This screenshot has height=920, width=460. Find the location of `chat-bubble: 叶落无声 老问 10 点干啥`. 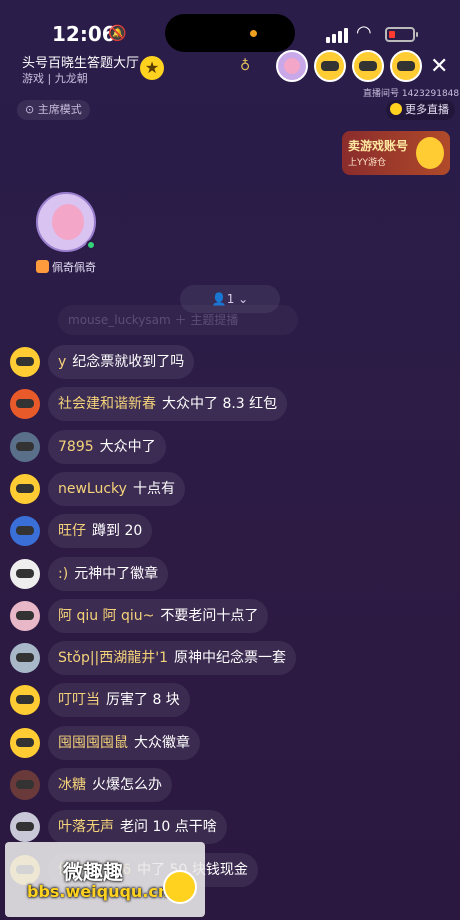

chat-bubble: 叶落无声 老问 10 点干啥 is located at coordinates (137, 827).